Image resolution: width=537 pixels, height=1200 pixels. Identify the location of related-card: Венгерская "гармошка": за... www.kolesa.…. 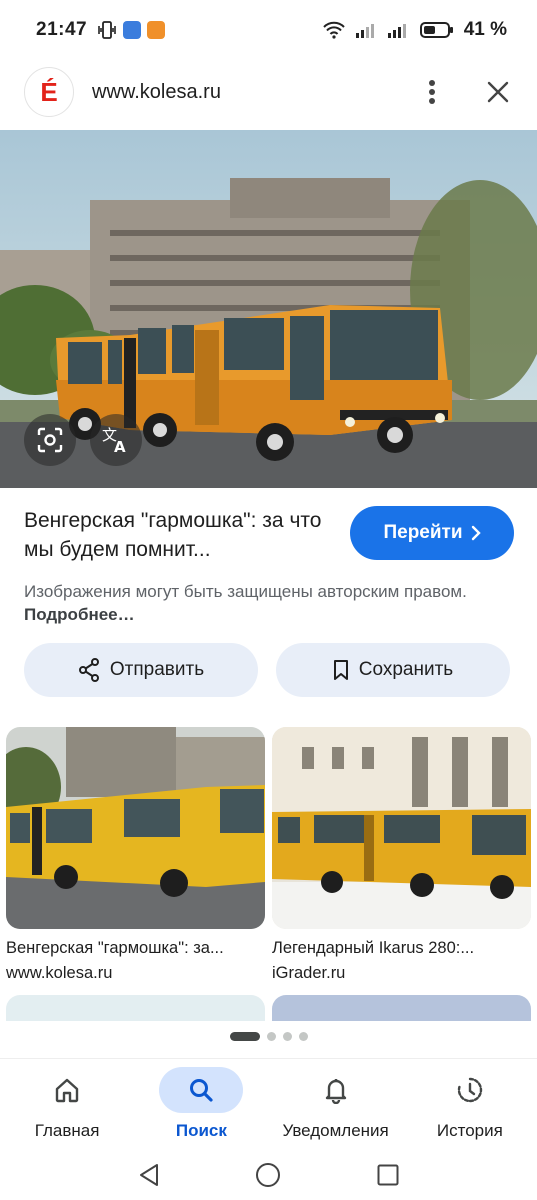
(135, 855).